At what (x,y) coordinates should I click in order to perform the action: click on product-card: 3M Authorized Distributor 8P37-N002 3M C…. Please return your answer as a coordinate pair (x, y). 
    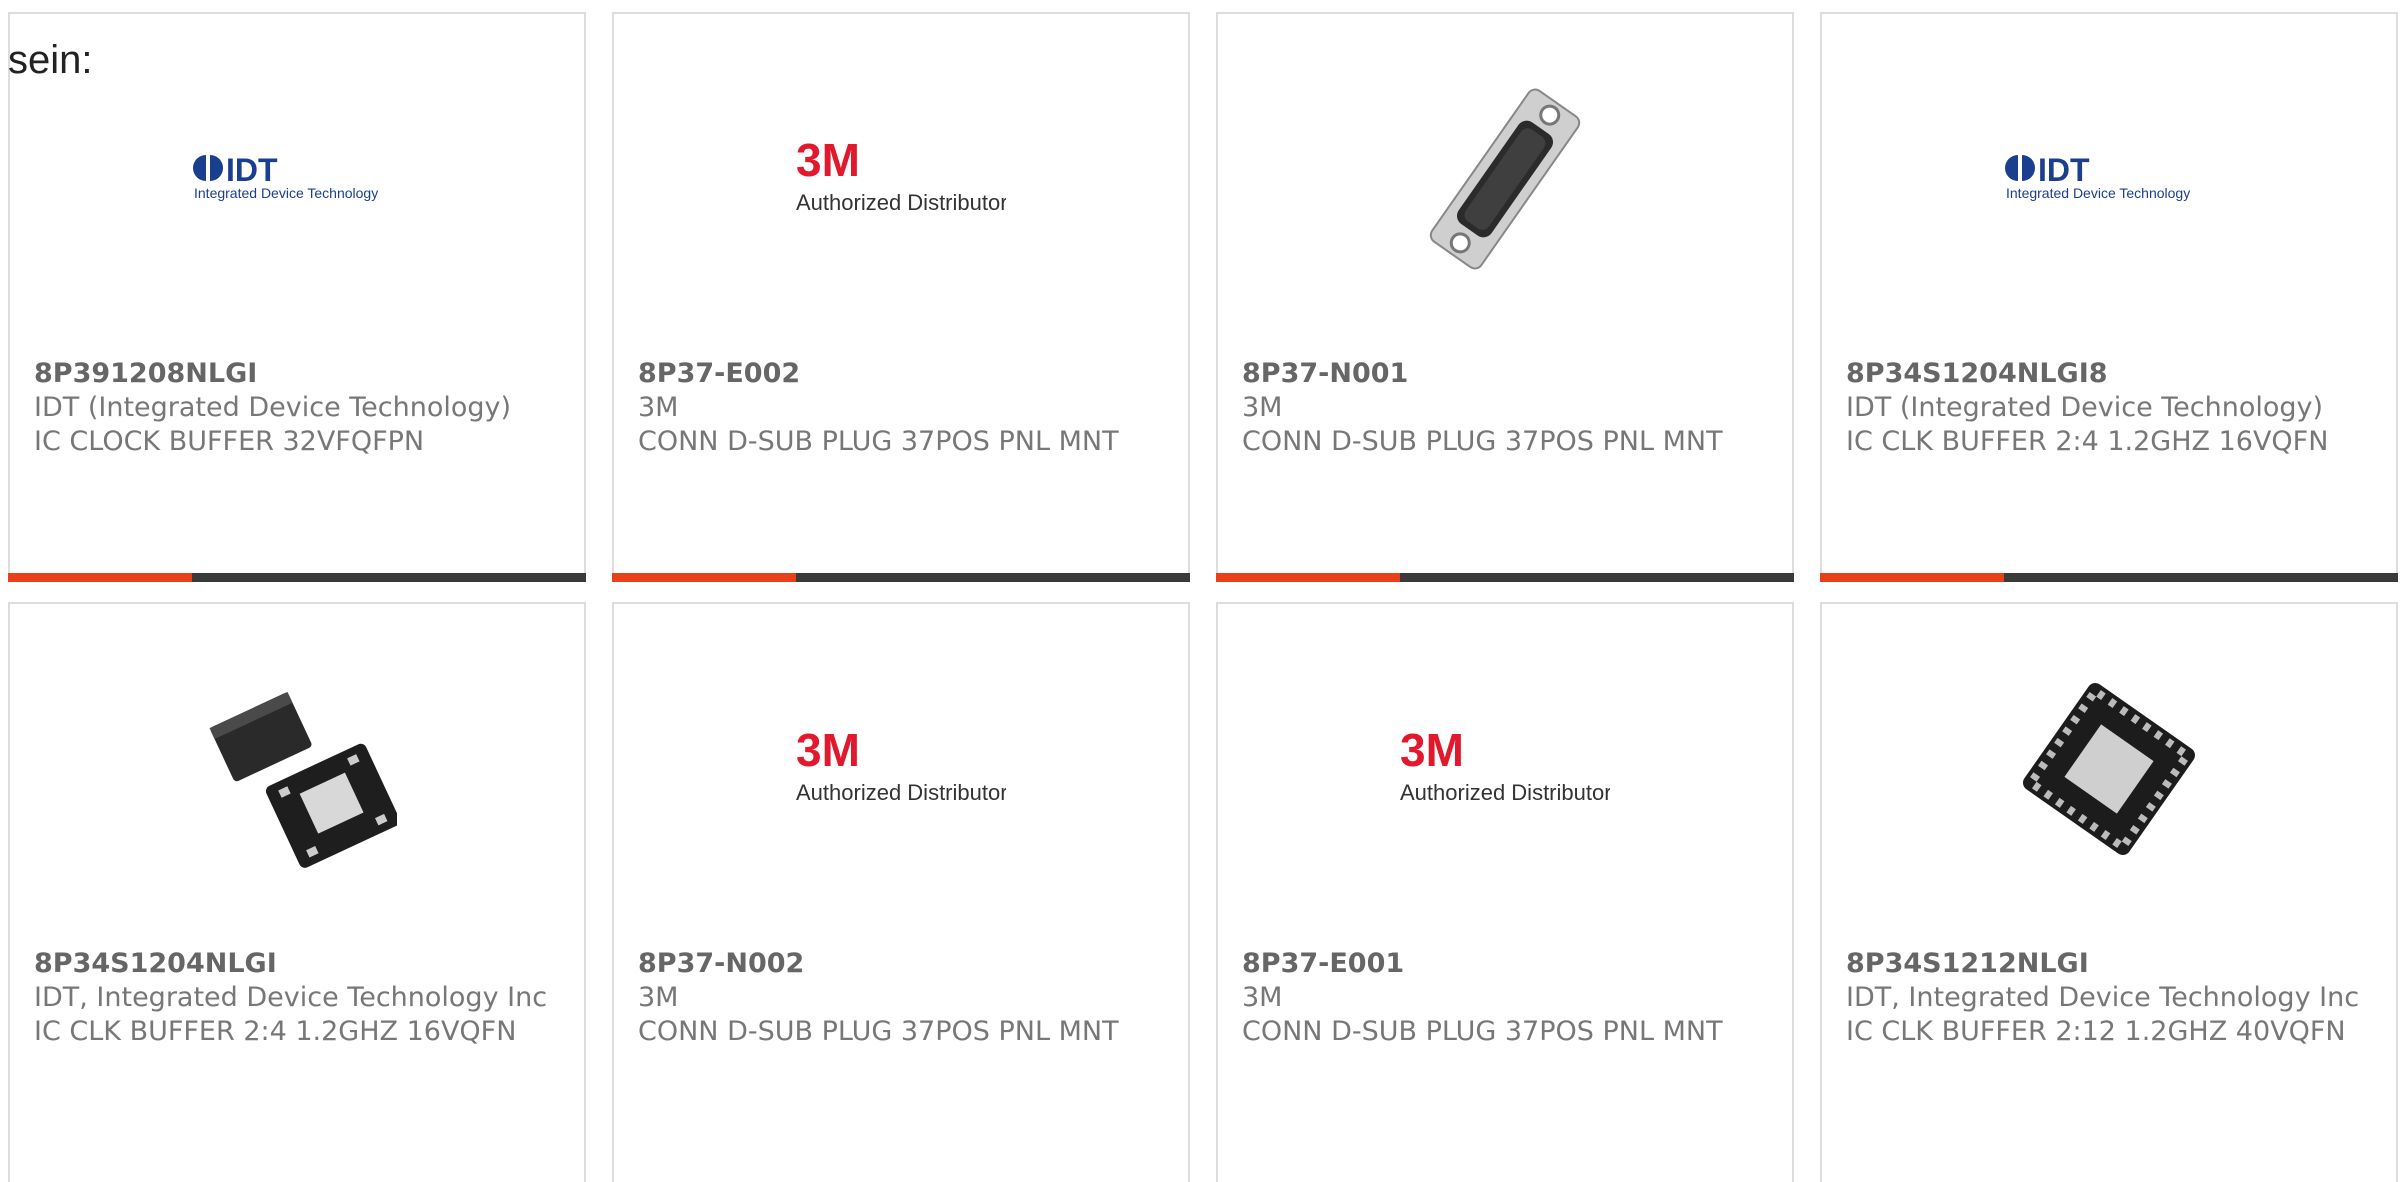
    Looking at the image, I should click on (901, 892).